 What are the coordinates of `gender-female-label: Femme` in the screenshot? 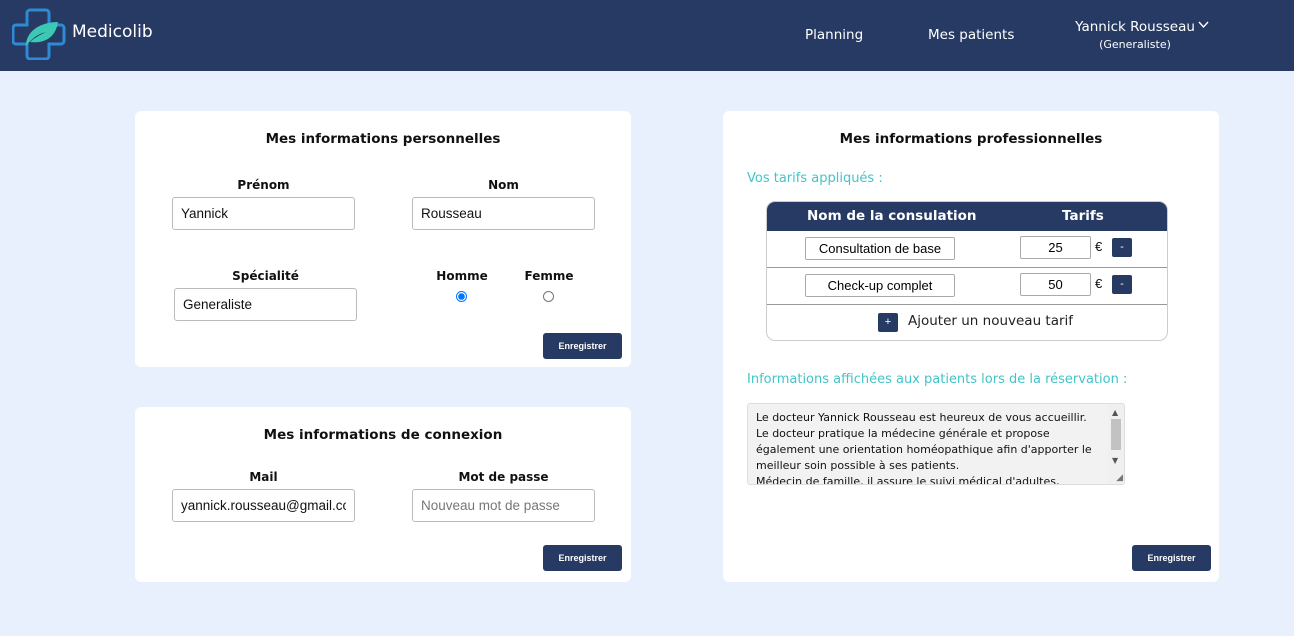 It's located at (549, 276).